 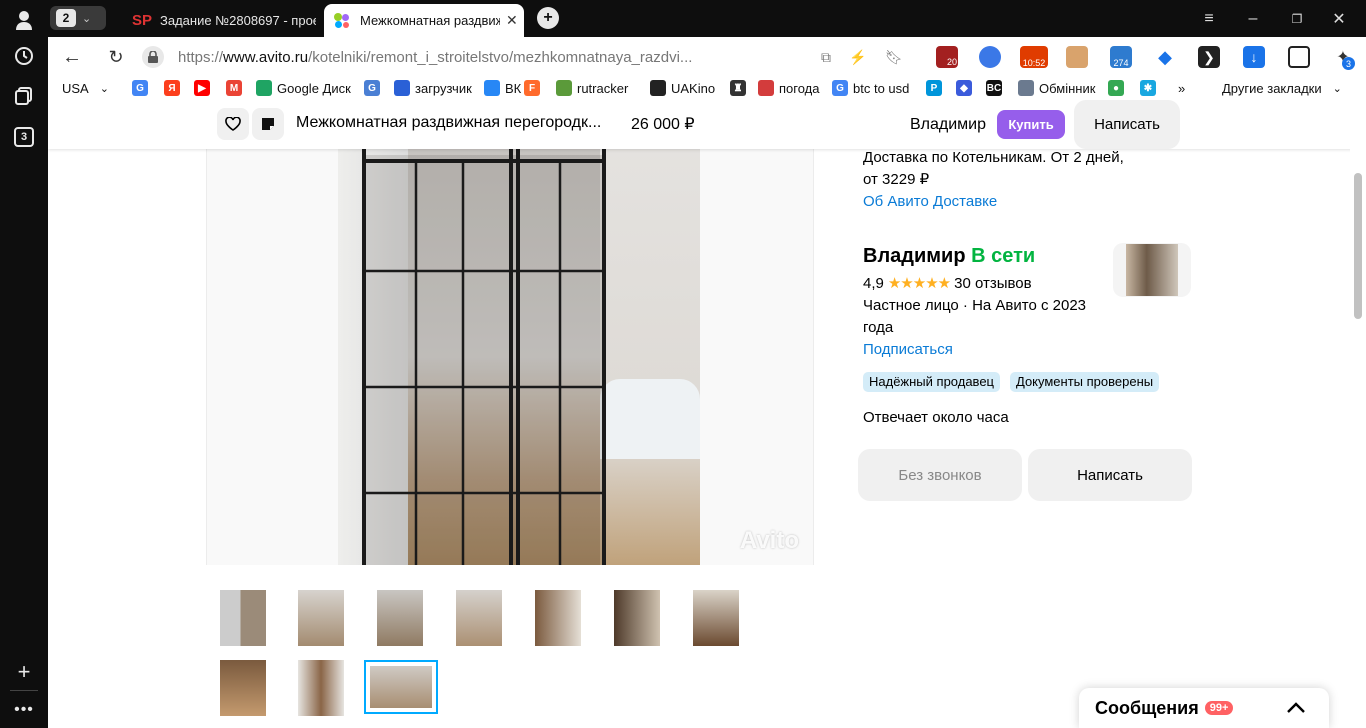 I want to click on messages-widget: Сообщения 99+, so click(x=1204, y=708).